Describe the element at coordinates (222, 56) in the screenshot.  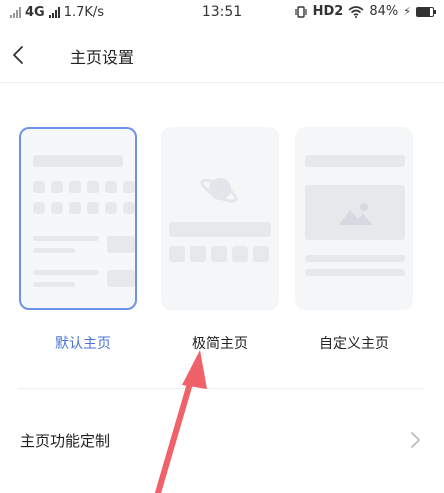
I see `page-header: 主页设置` at that location.